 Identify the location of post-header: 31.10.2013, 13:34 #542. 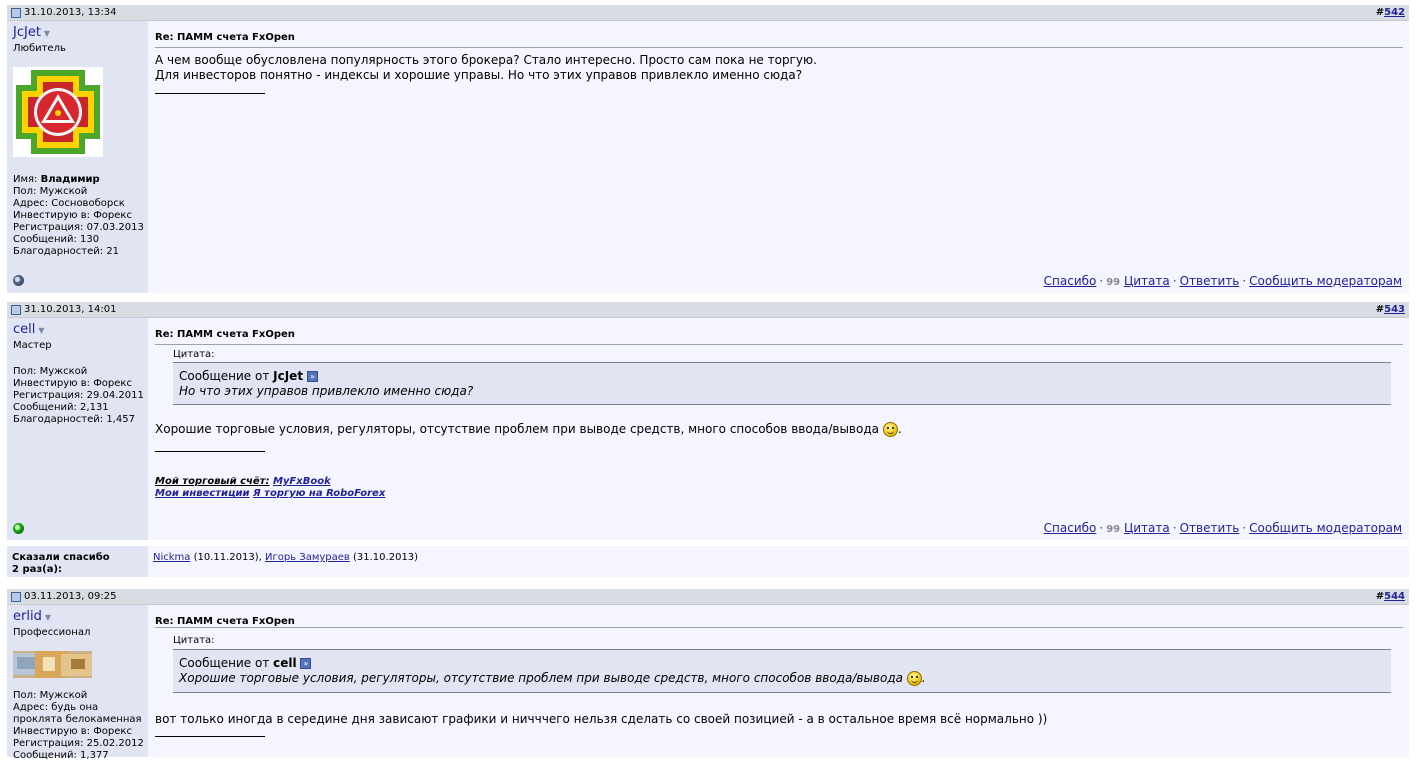
(708, 13).